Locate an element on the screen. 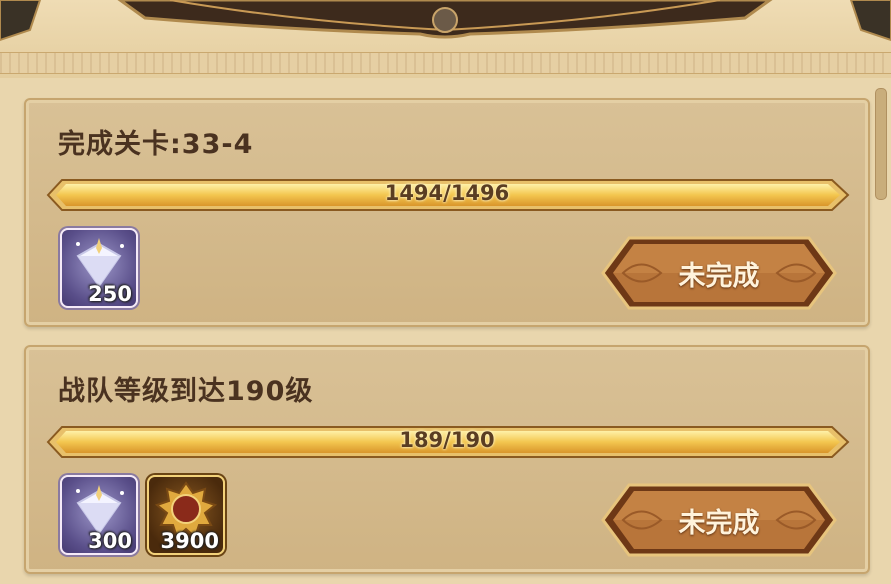 This screenshot has width=891, height=584. progress-bar: 1494/1496 is located at coordinates (447, 195).